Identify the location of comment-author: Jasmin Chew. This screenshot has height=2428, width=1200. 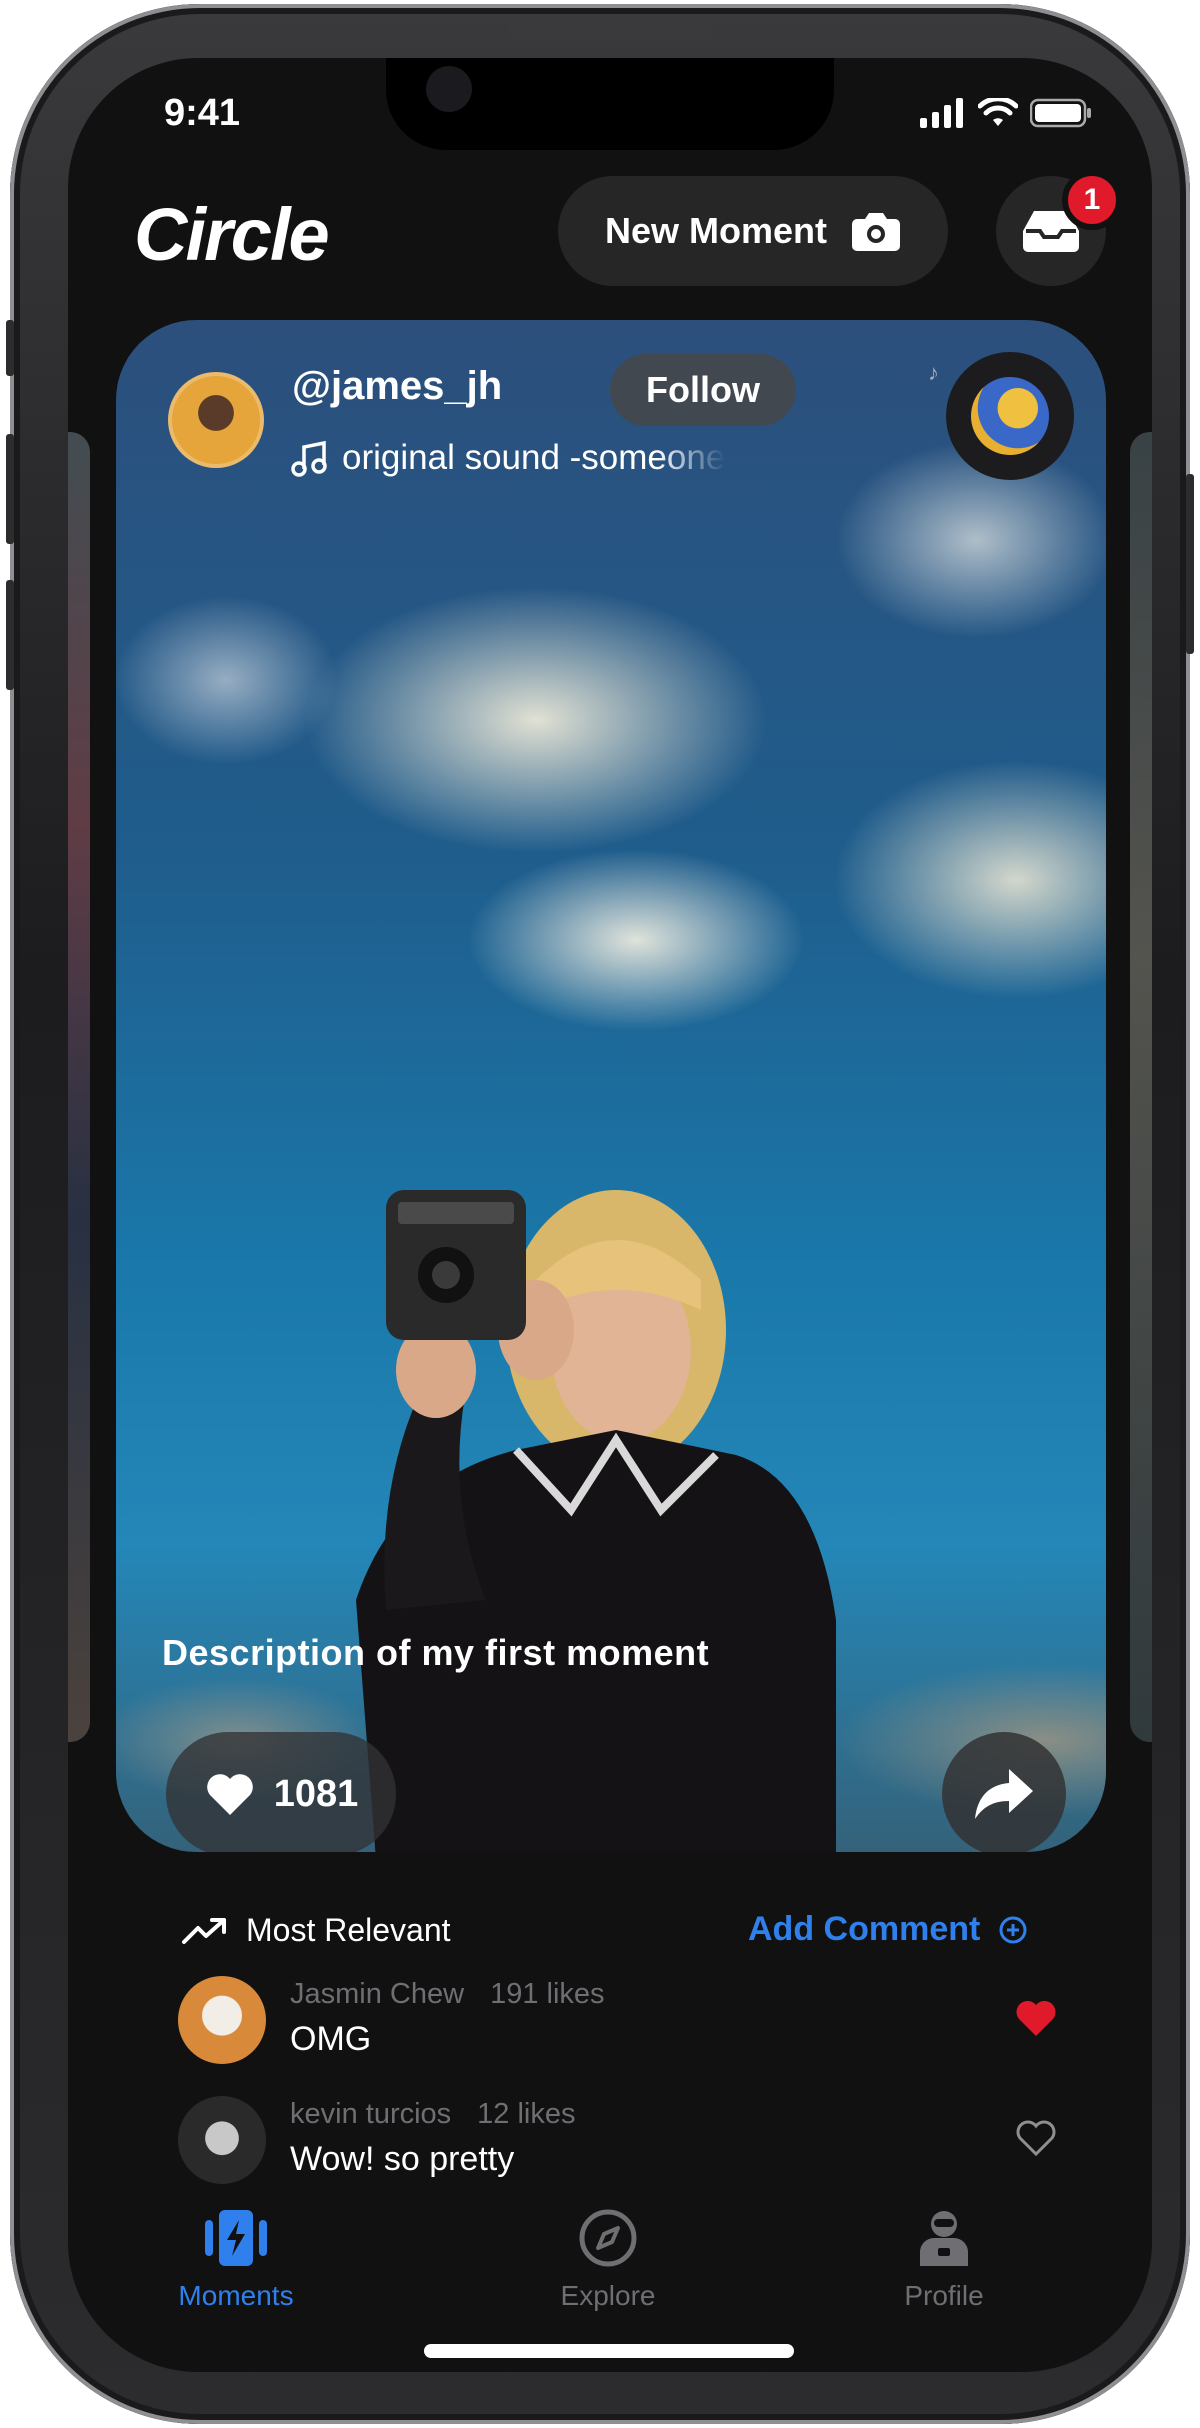
(377, 1994).